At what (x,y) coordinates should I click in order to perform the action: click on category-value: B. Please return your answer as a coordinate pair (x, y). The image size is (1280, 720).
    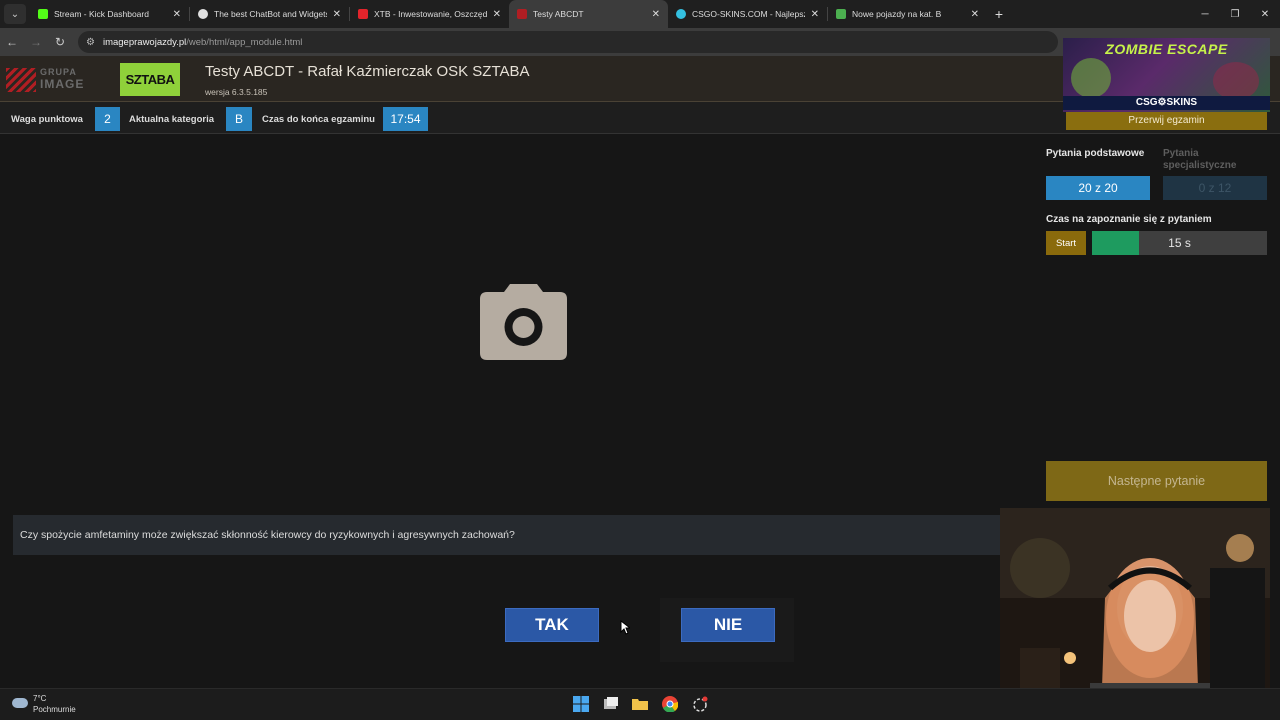
    Looking at the image, I should click on (239, 119).